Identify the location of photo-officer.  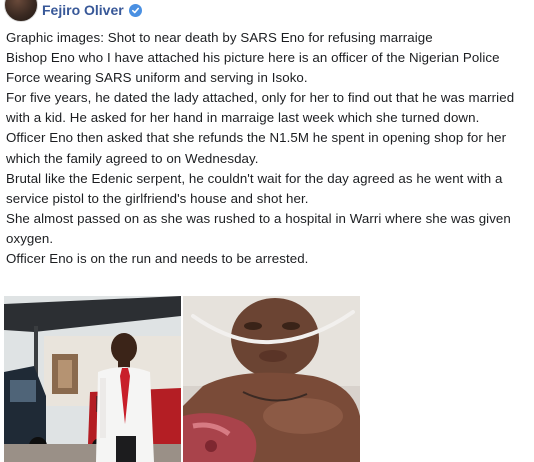
(92, 379).